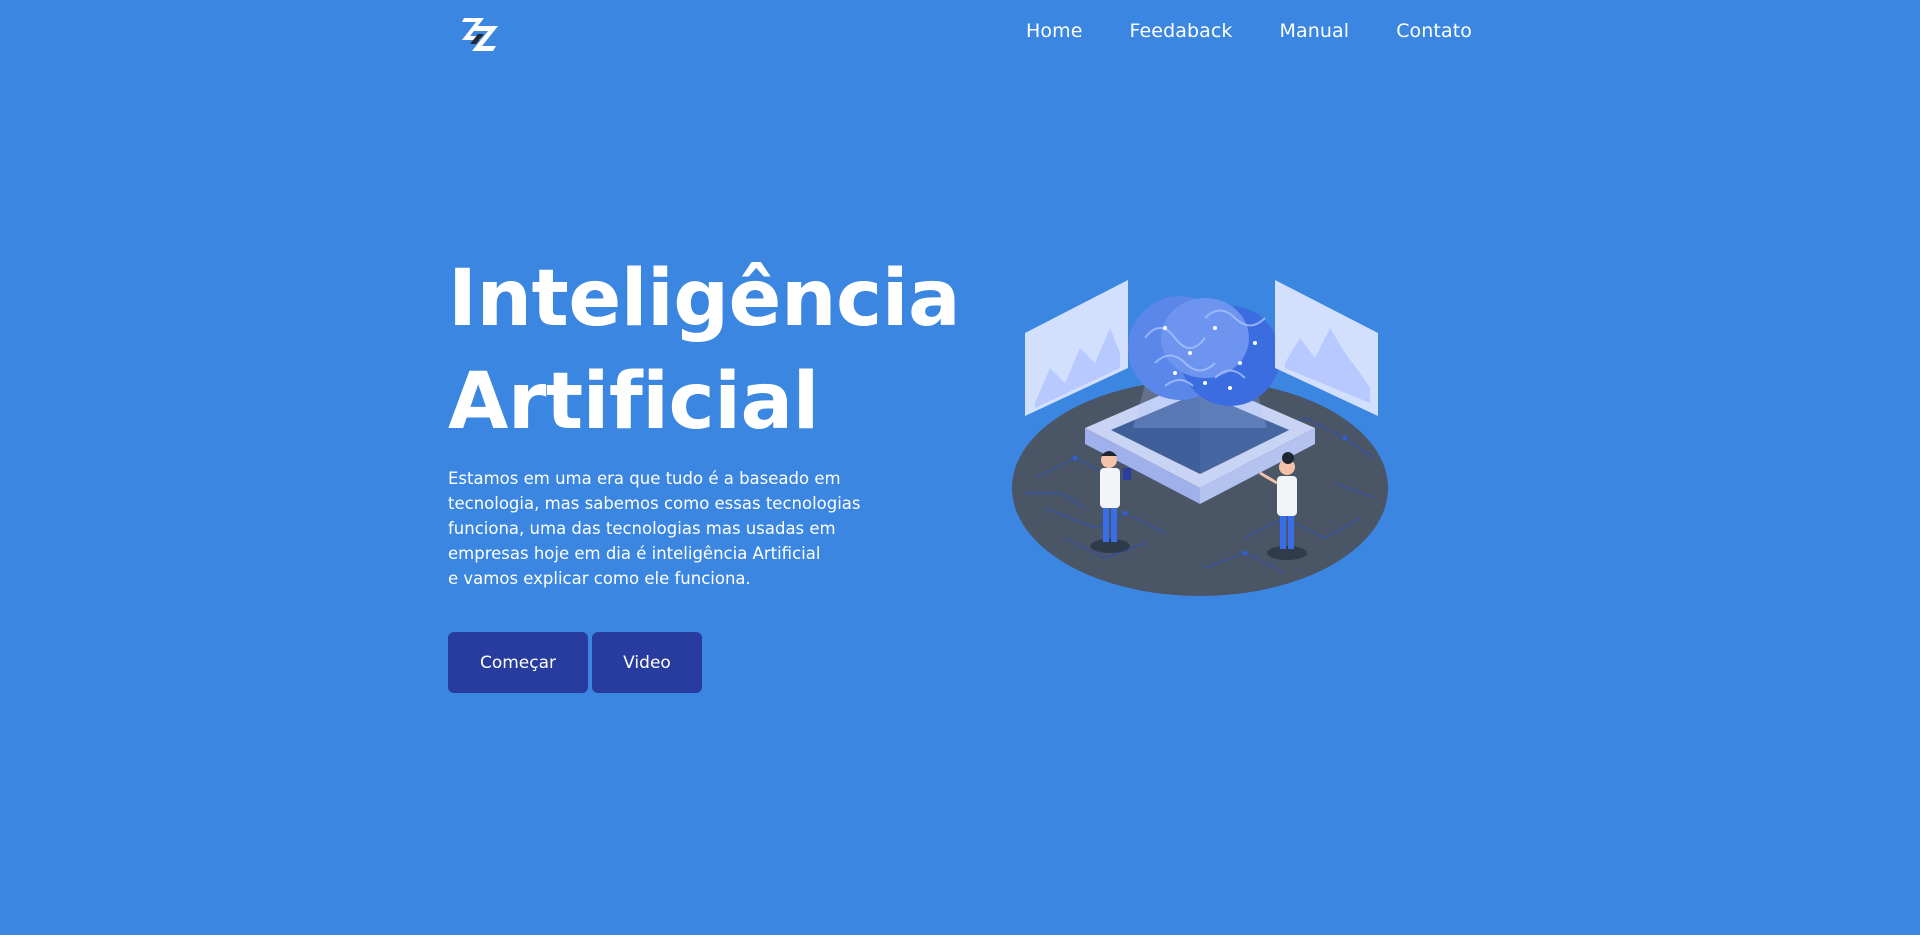  What do you see at coordinates (1434, 31) in the screenshot?
I see `nav-contato: Contato` at bounding box center [1434, 31].